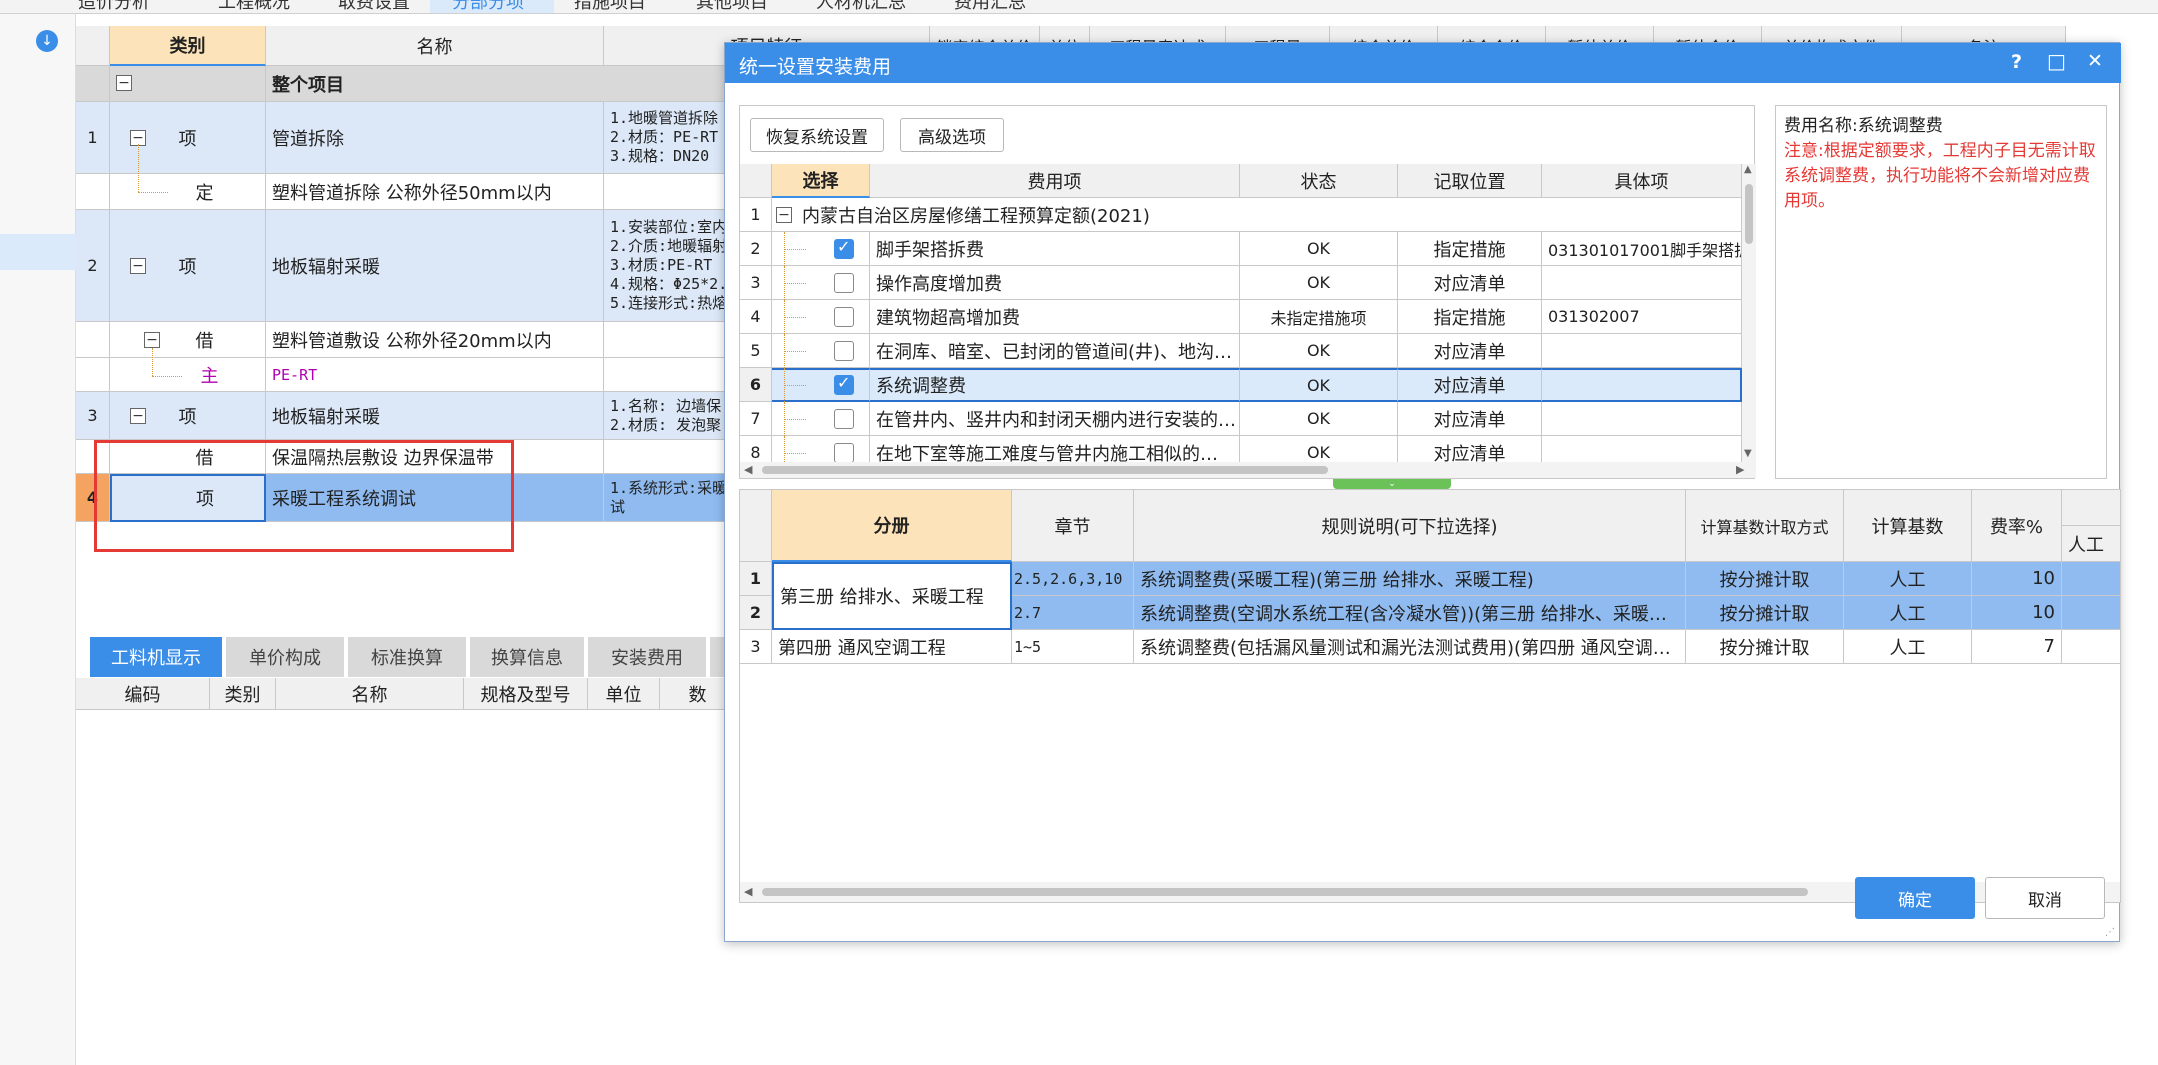  I want to click on bottom-tab-material: 工料机显示, so click(157, 657).